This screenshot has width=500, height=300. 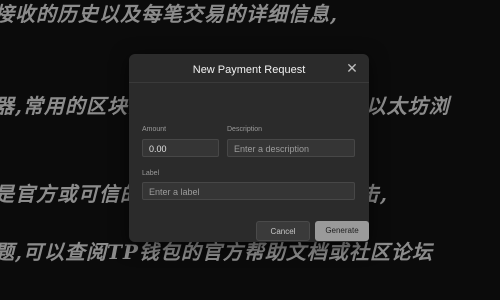 What do you see at coordinates (291, 148) in the screenshot?
I see `description-input: Enter a description` at bounding box center [291, 148].